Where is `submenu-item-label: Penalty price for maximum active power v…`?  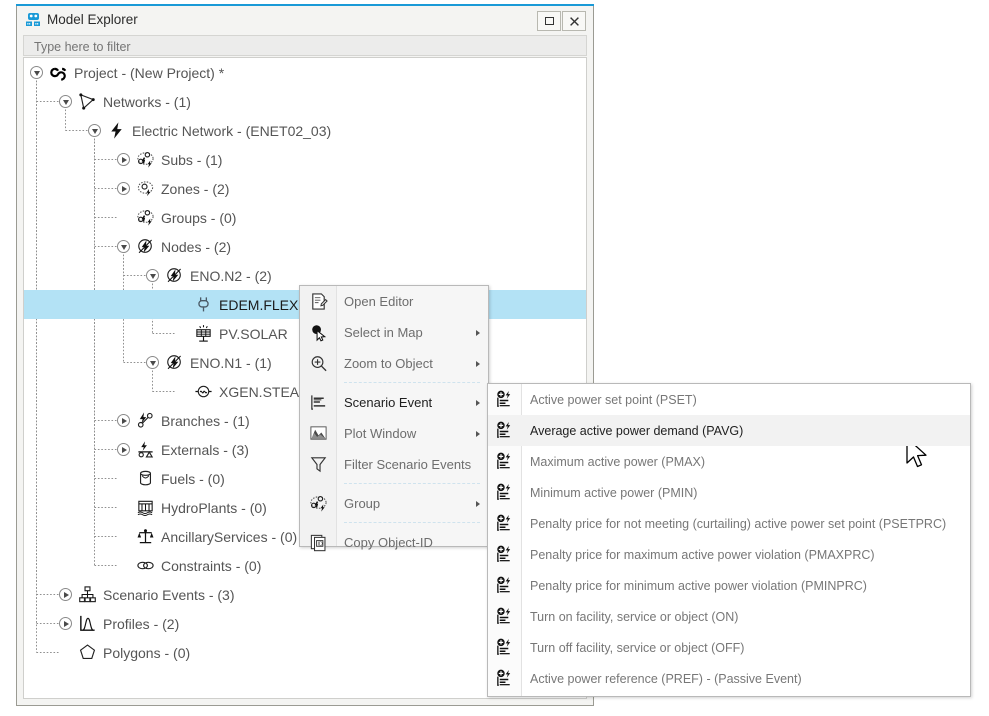 submenu-item-label: Penalty price for maximum active power v… is located at coordinates (702, 554).